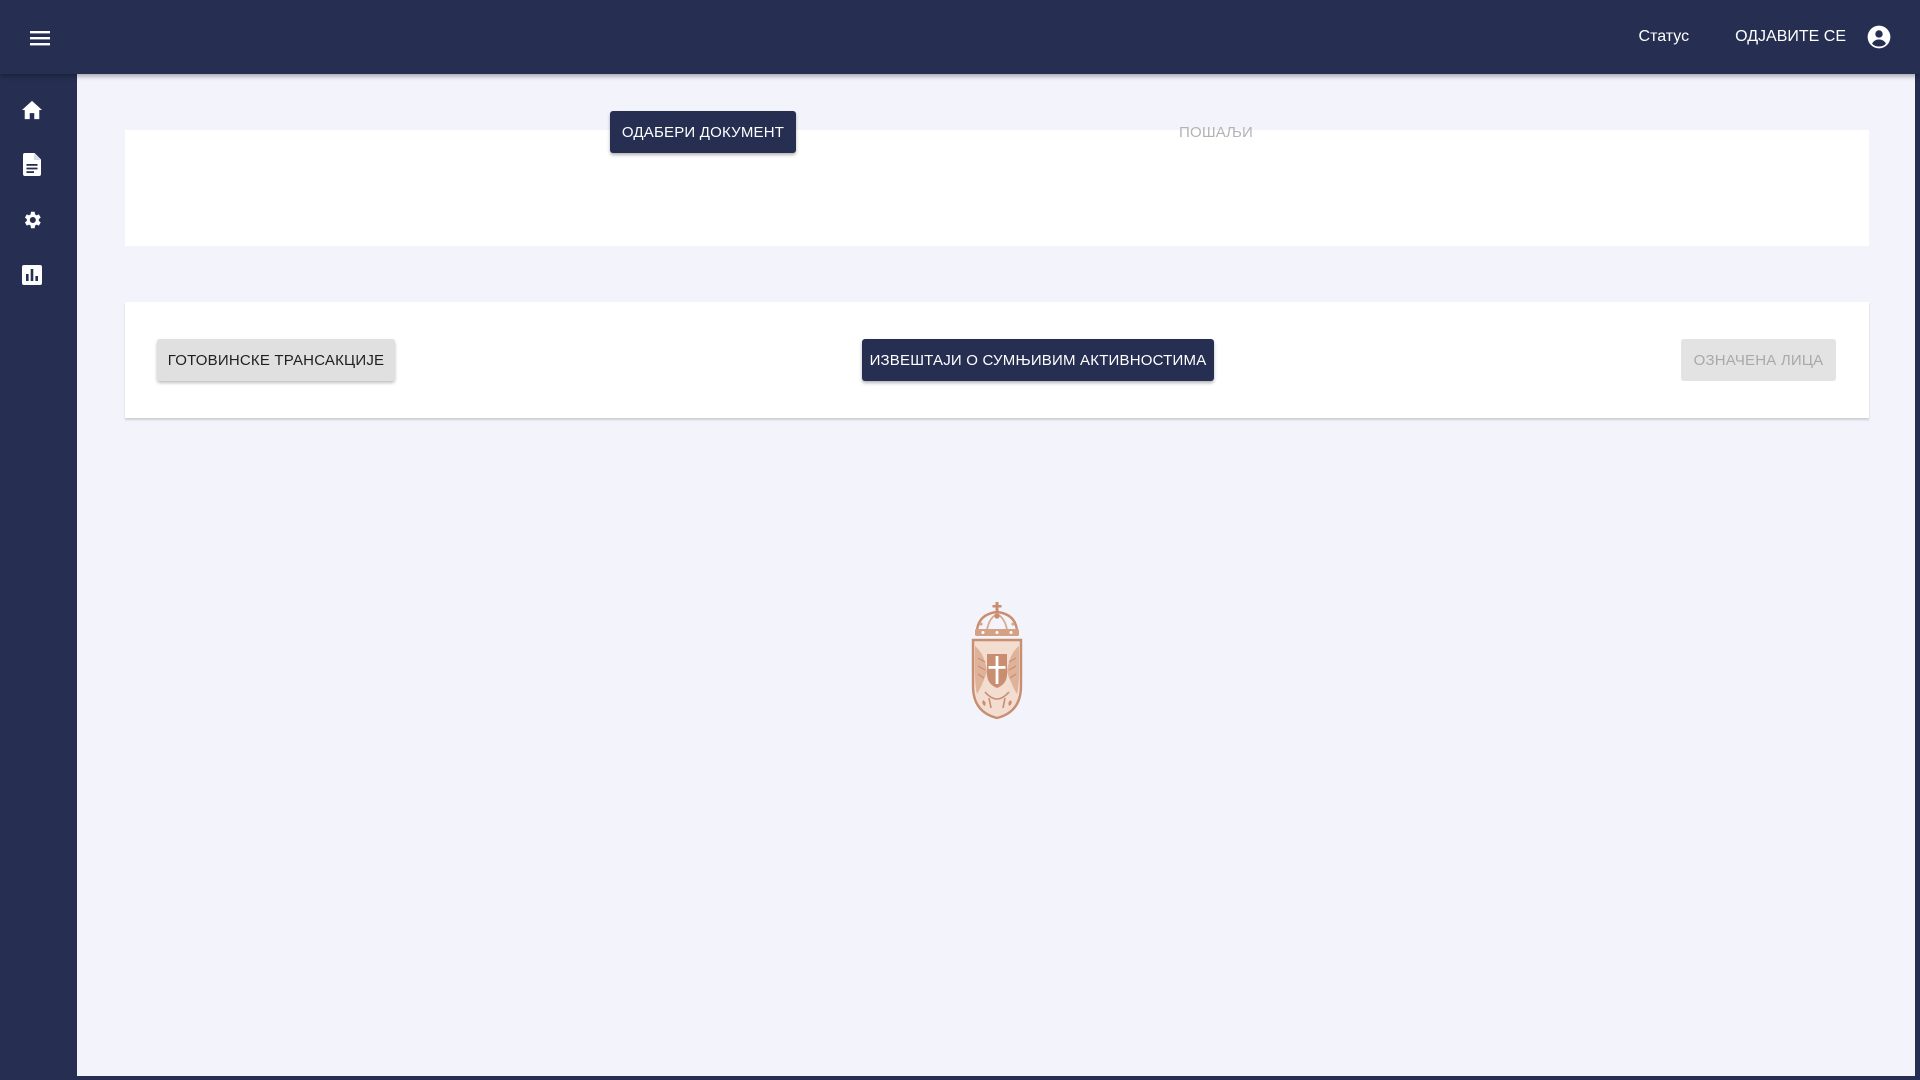 The width and height of the screenshot is (1920, 1080). I want to click on suspicious-activity-reports-button: ИЗВЕШТАЈИ О СУМЊИВИМ АКТИВНОСТИМА, so click(1038, 360).